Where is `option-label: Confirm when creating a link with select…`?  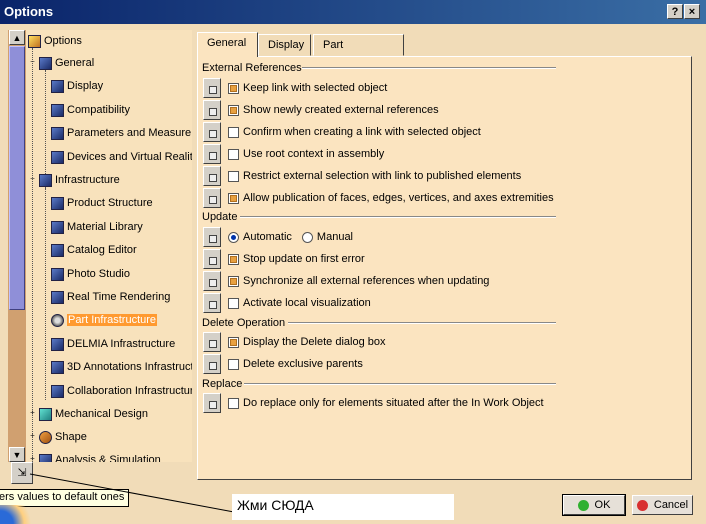 option-label: Confirm when creating a link with select… is located at coordinates (362, 132).